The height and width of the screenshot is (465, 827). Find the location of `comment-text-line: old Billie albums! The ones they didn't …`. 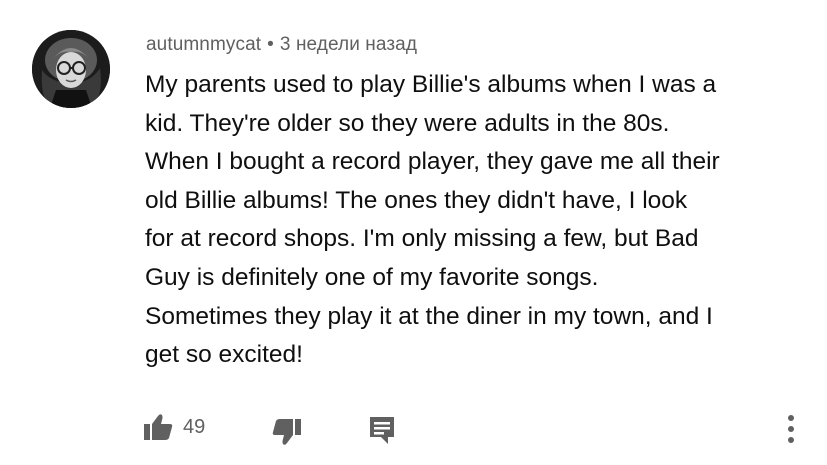

comment-text-line: old Billie albums! The ones they didn't … is located at coordinates (416, 200).